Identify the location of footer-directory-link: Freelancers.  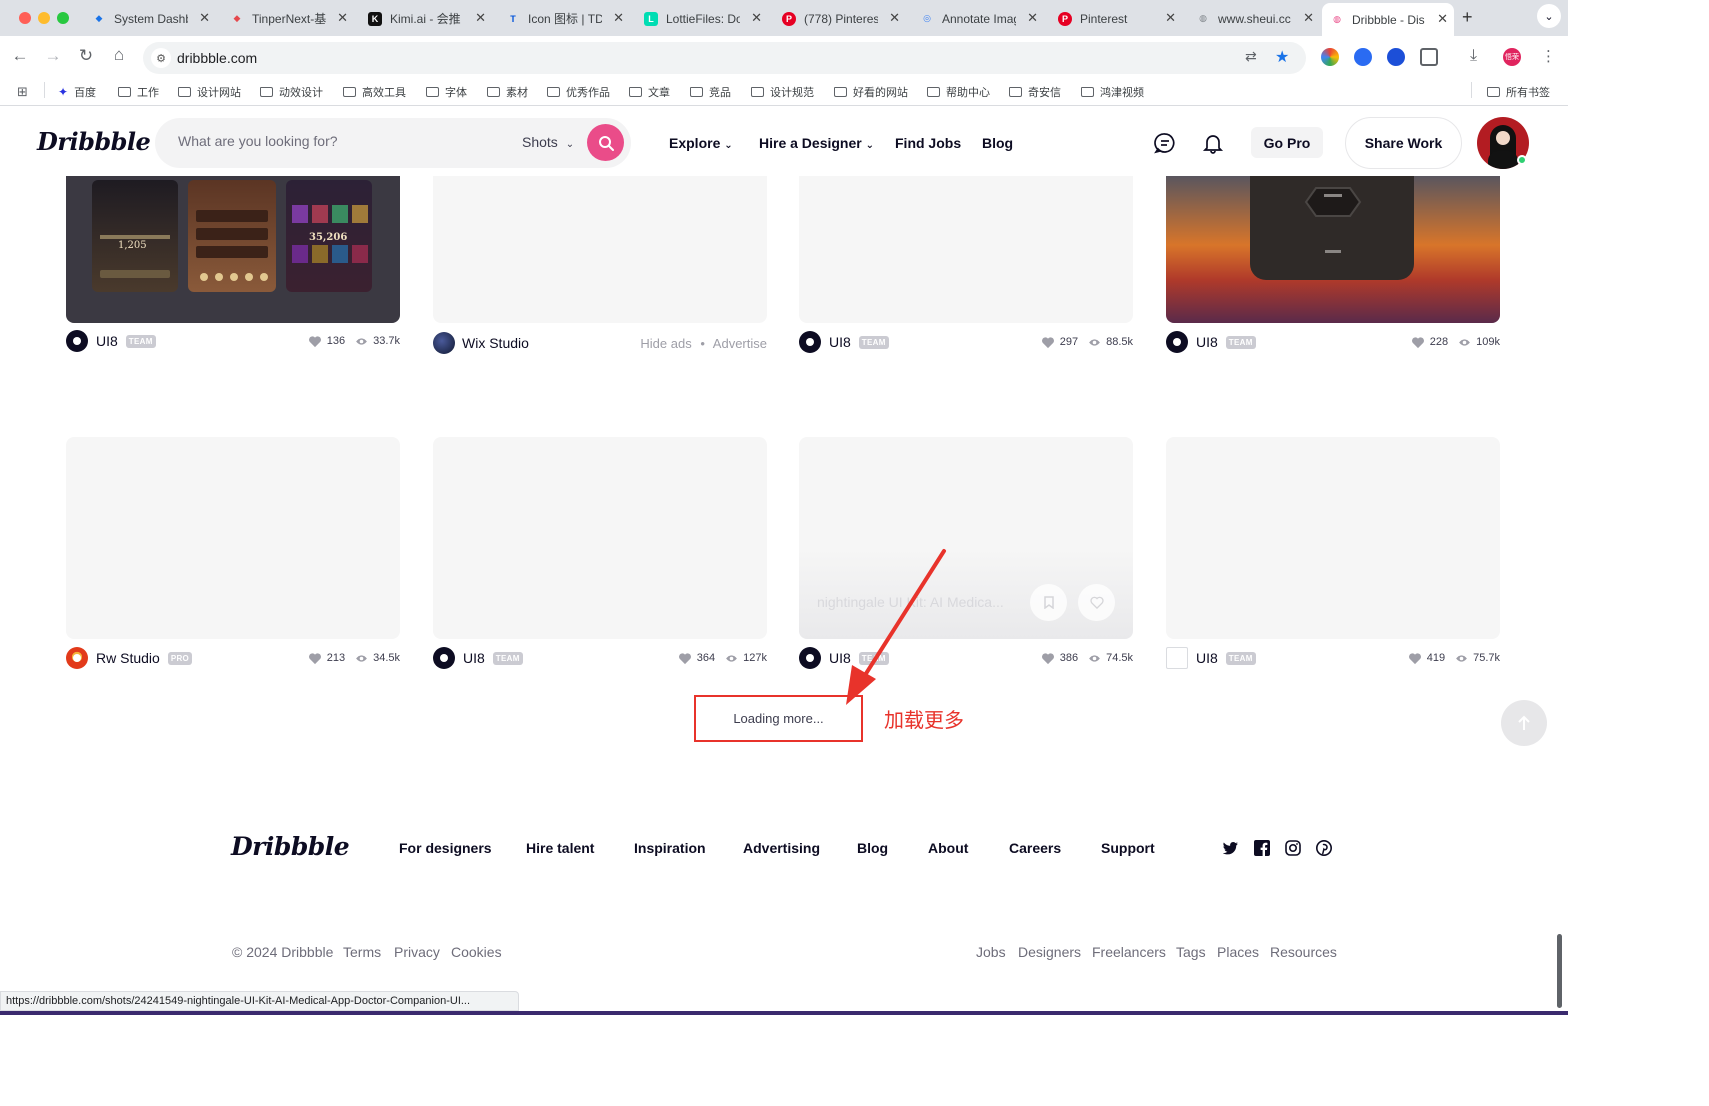
(1129, 952).